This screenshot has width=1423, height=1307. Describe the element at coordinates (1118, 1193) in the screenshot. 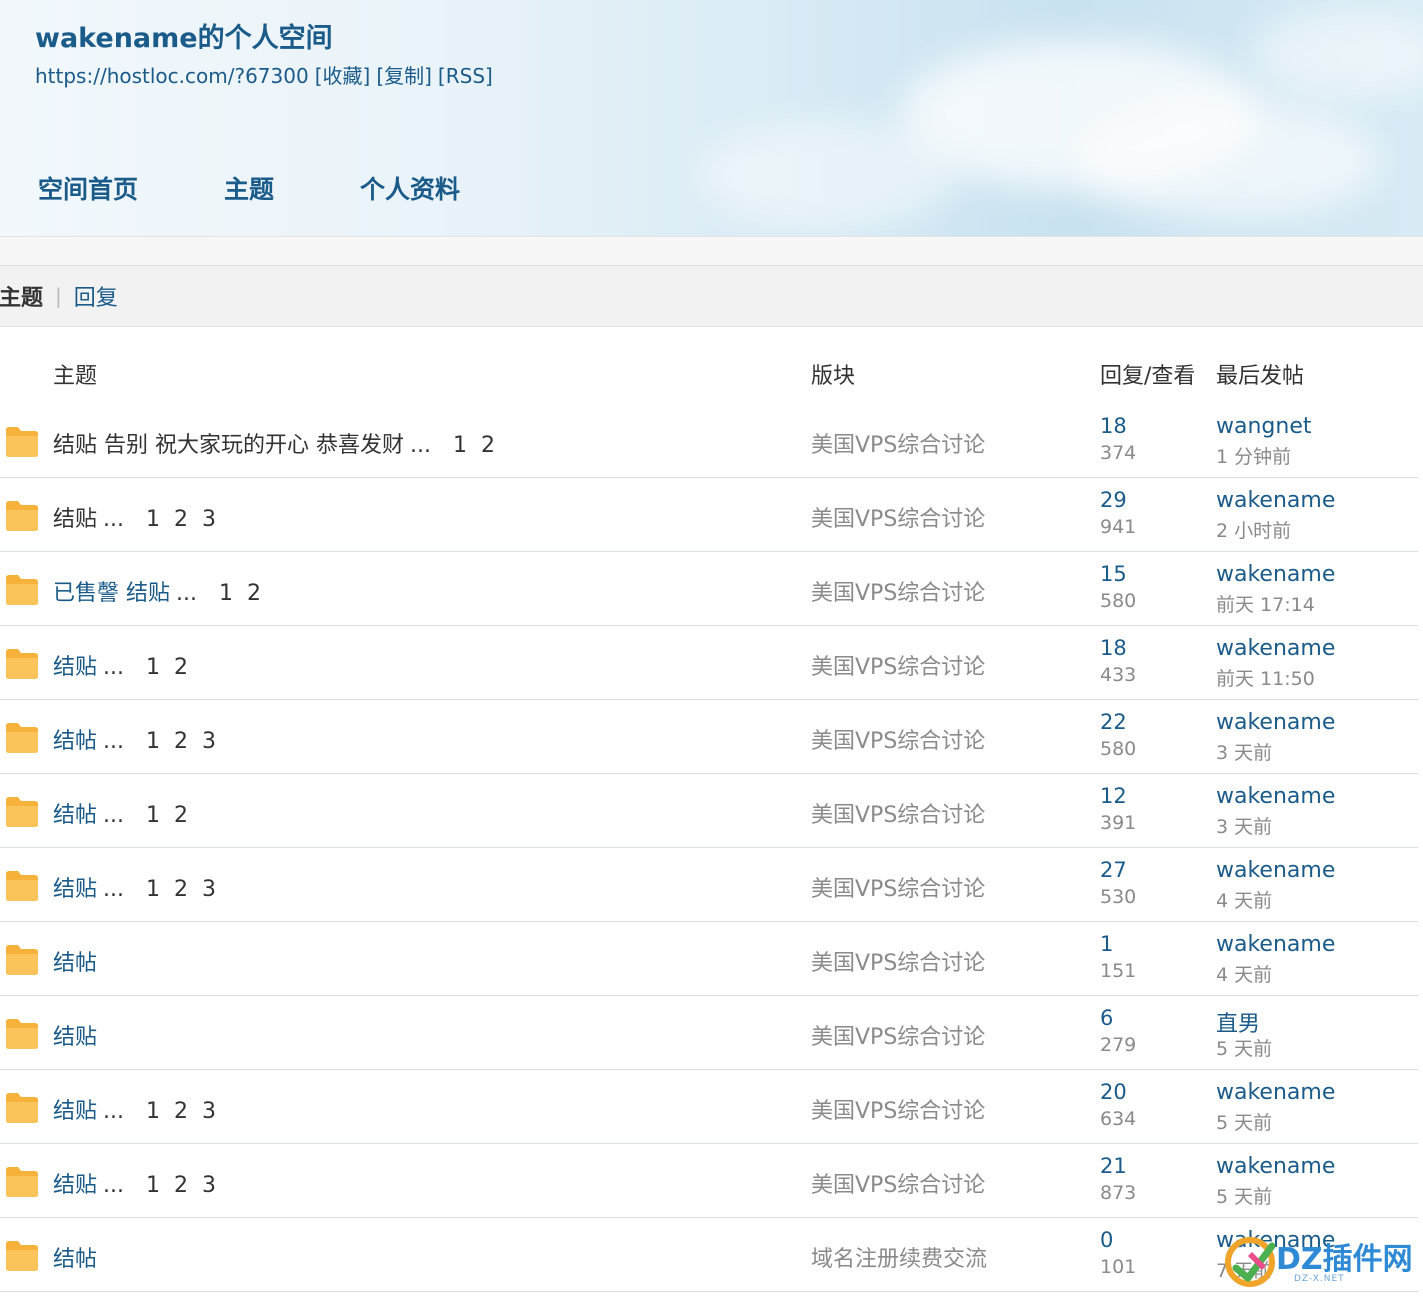

I see `view-count: 873` at that location.